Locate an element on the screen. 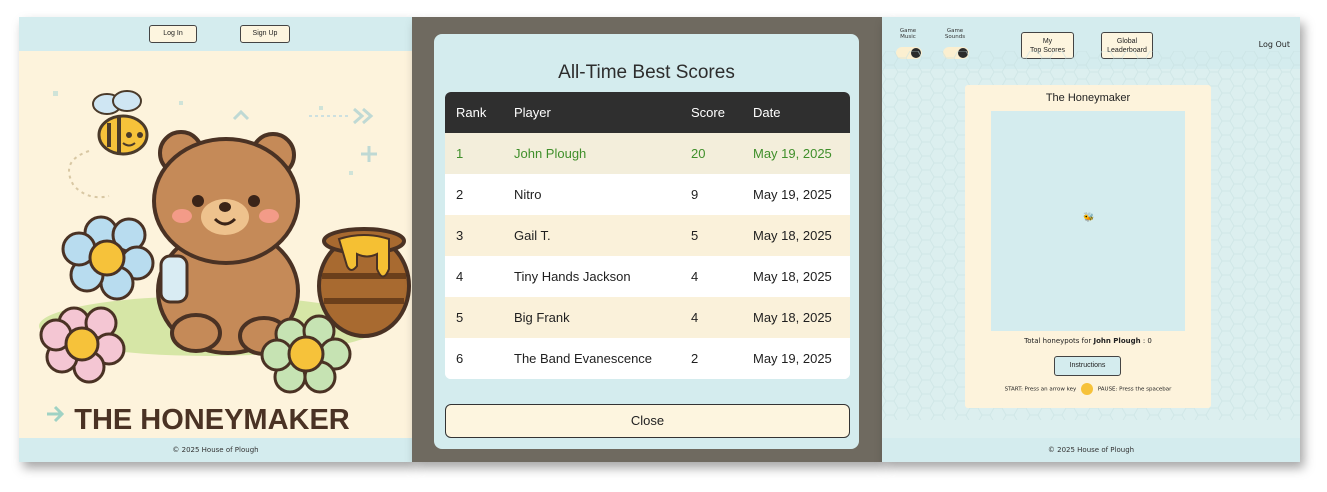 The width and height of the screenshot is (1327, 492). table-row: 6 The Band Evanescence 2 May 19, 2025 is located at coordinates (647, 358).